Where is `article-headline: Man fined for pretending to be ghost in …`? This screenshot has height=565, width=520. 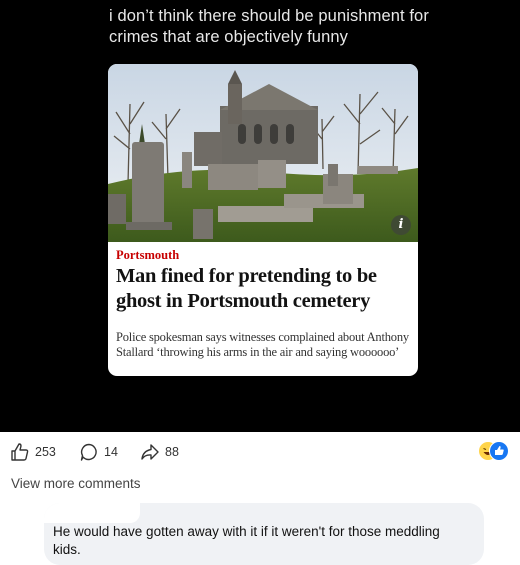 article-headline: Man fined for pretending to be ghost in … is located at coordinates (266, 289).